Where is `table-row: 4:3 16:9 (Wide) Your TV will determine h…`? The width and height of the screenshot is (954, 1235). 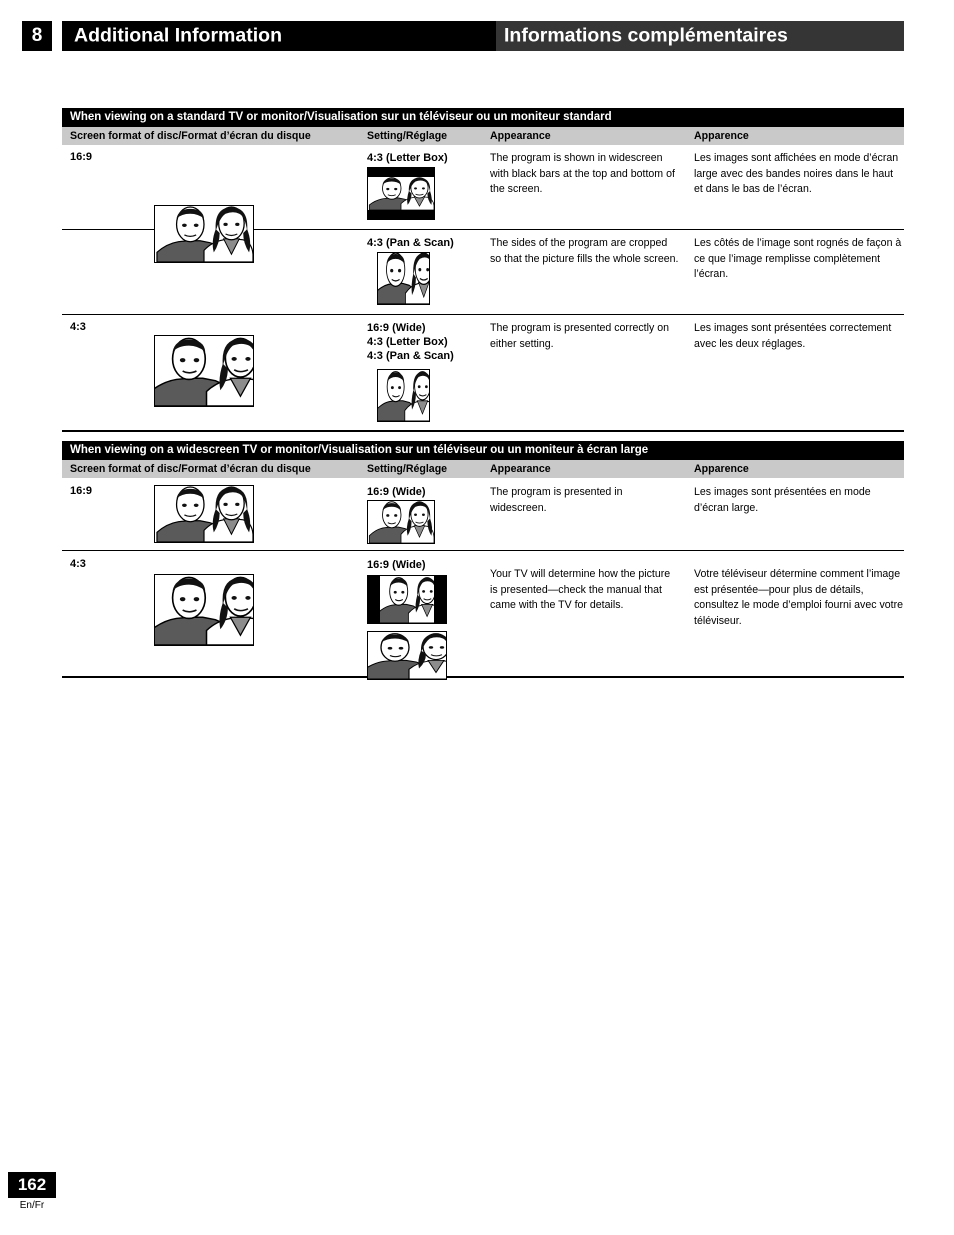
table-row: 4:3 16:9 (Wide) Your TV will determine h… is located at coordinates (483, 615).